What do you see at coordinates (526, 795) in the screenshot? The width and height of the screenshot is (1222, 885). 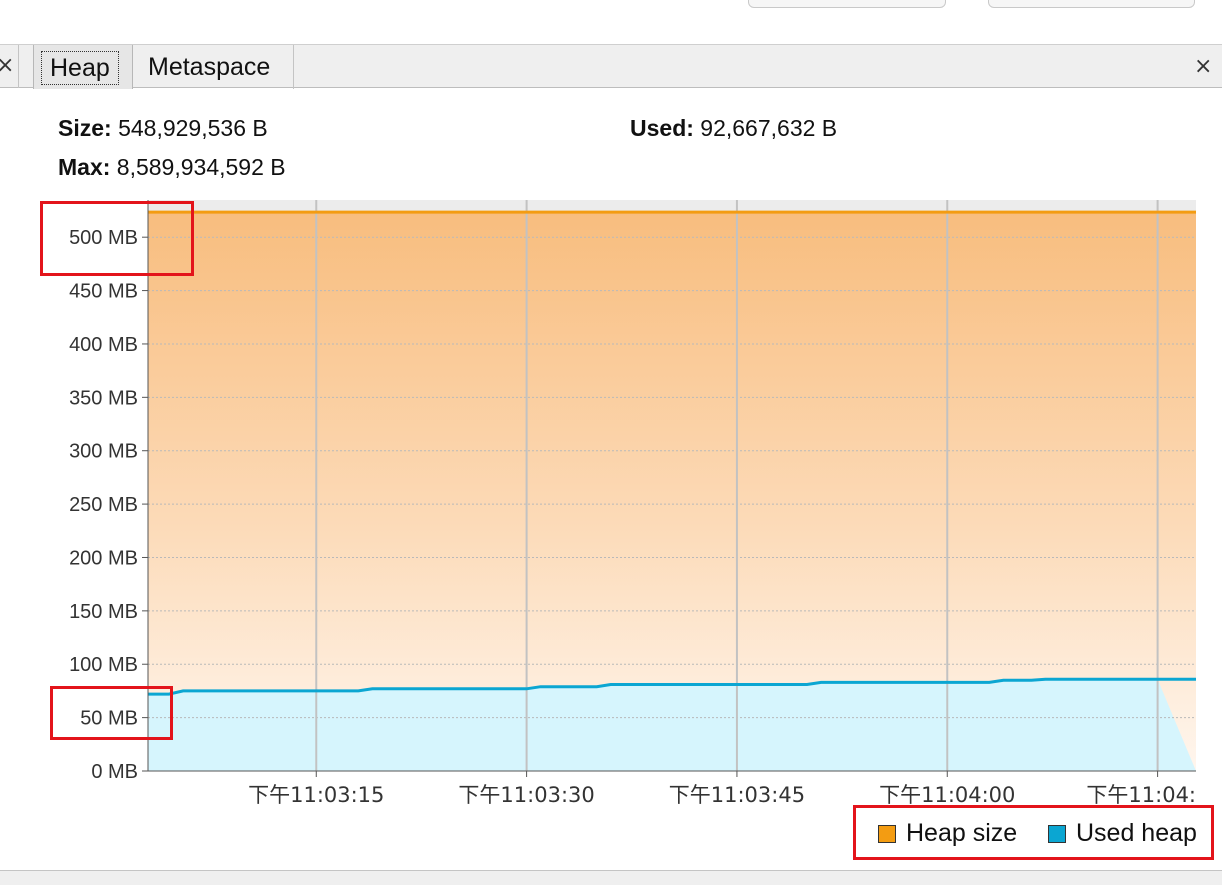 I see `x-tick-label: 下午11:03:30` at bounding box center [526, 795].